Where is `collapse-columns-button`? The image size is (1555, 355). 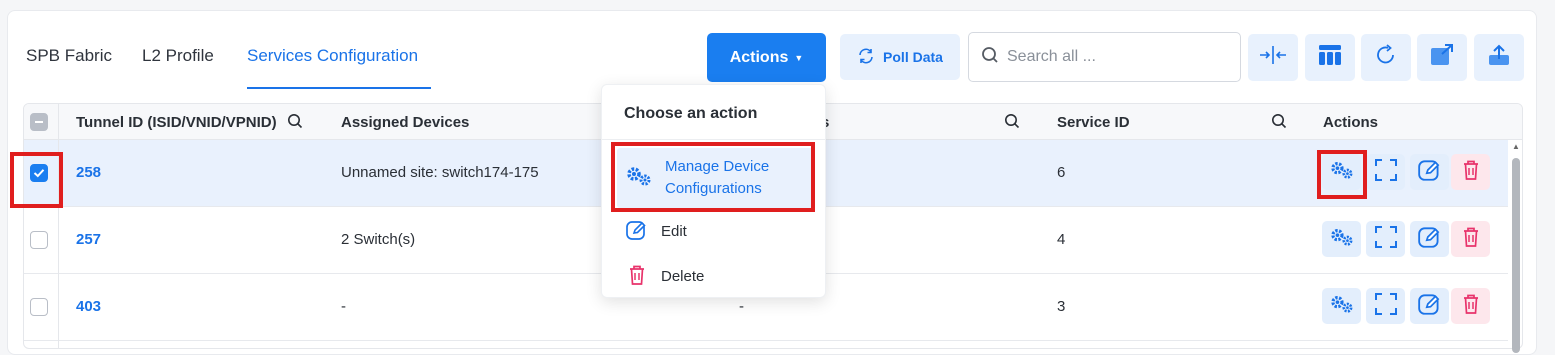 collapse-columns-button is located at coordinates (1273, 57).